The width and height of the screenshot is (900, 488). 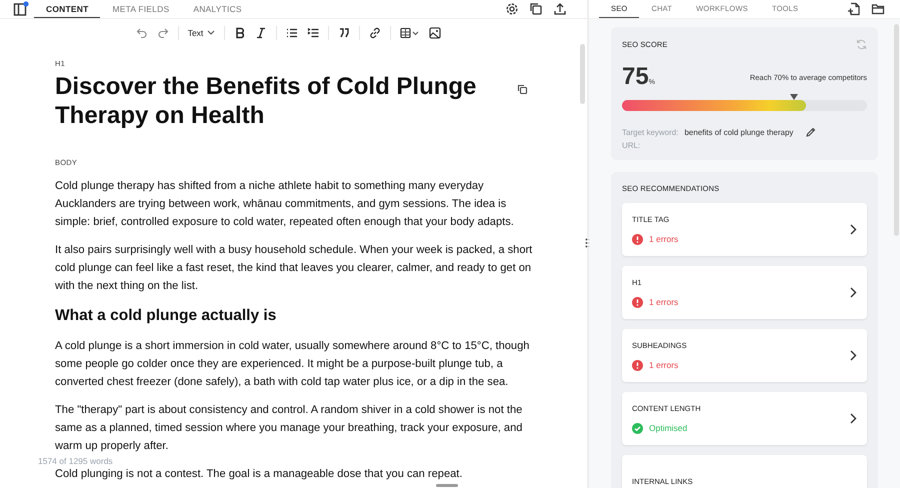 What do you see at coordinates (275, 101) in the screenshot?
I see `document-title: Discover the Benefits of Cold Plunge Therapy on Health` at bounding box center [275, 101].